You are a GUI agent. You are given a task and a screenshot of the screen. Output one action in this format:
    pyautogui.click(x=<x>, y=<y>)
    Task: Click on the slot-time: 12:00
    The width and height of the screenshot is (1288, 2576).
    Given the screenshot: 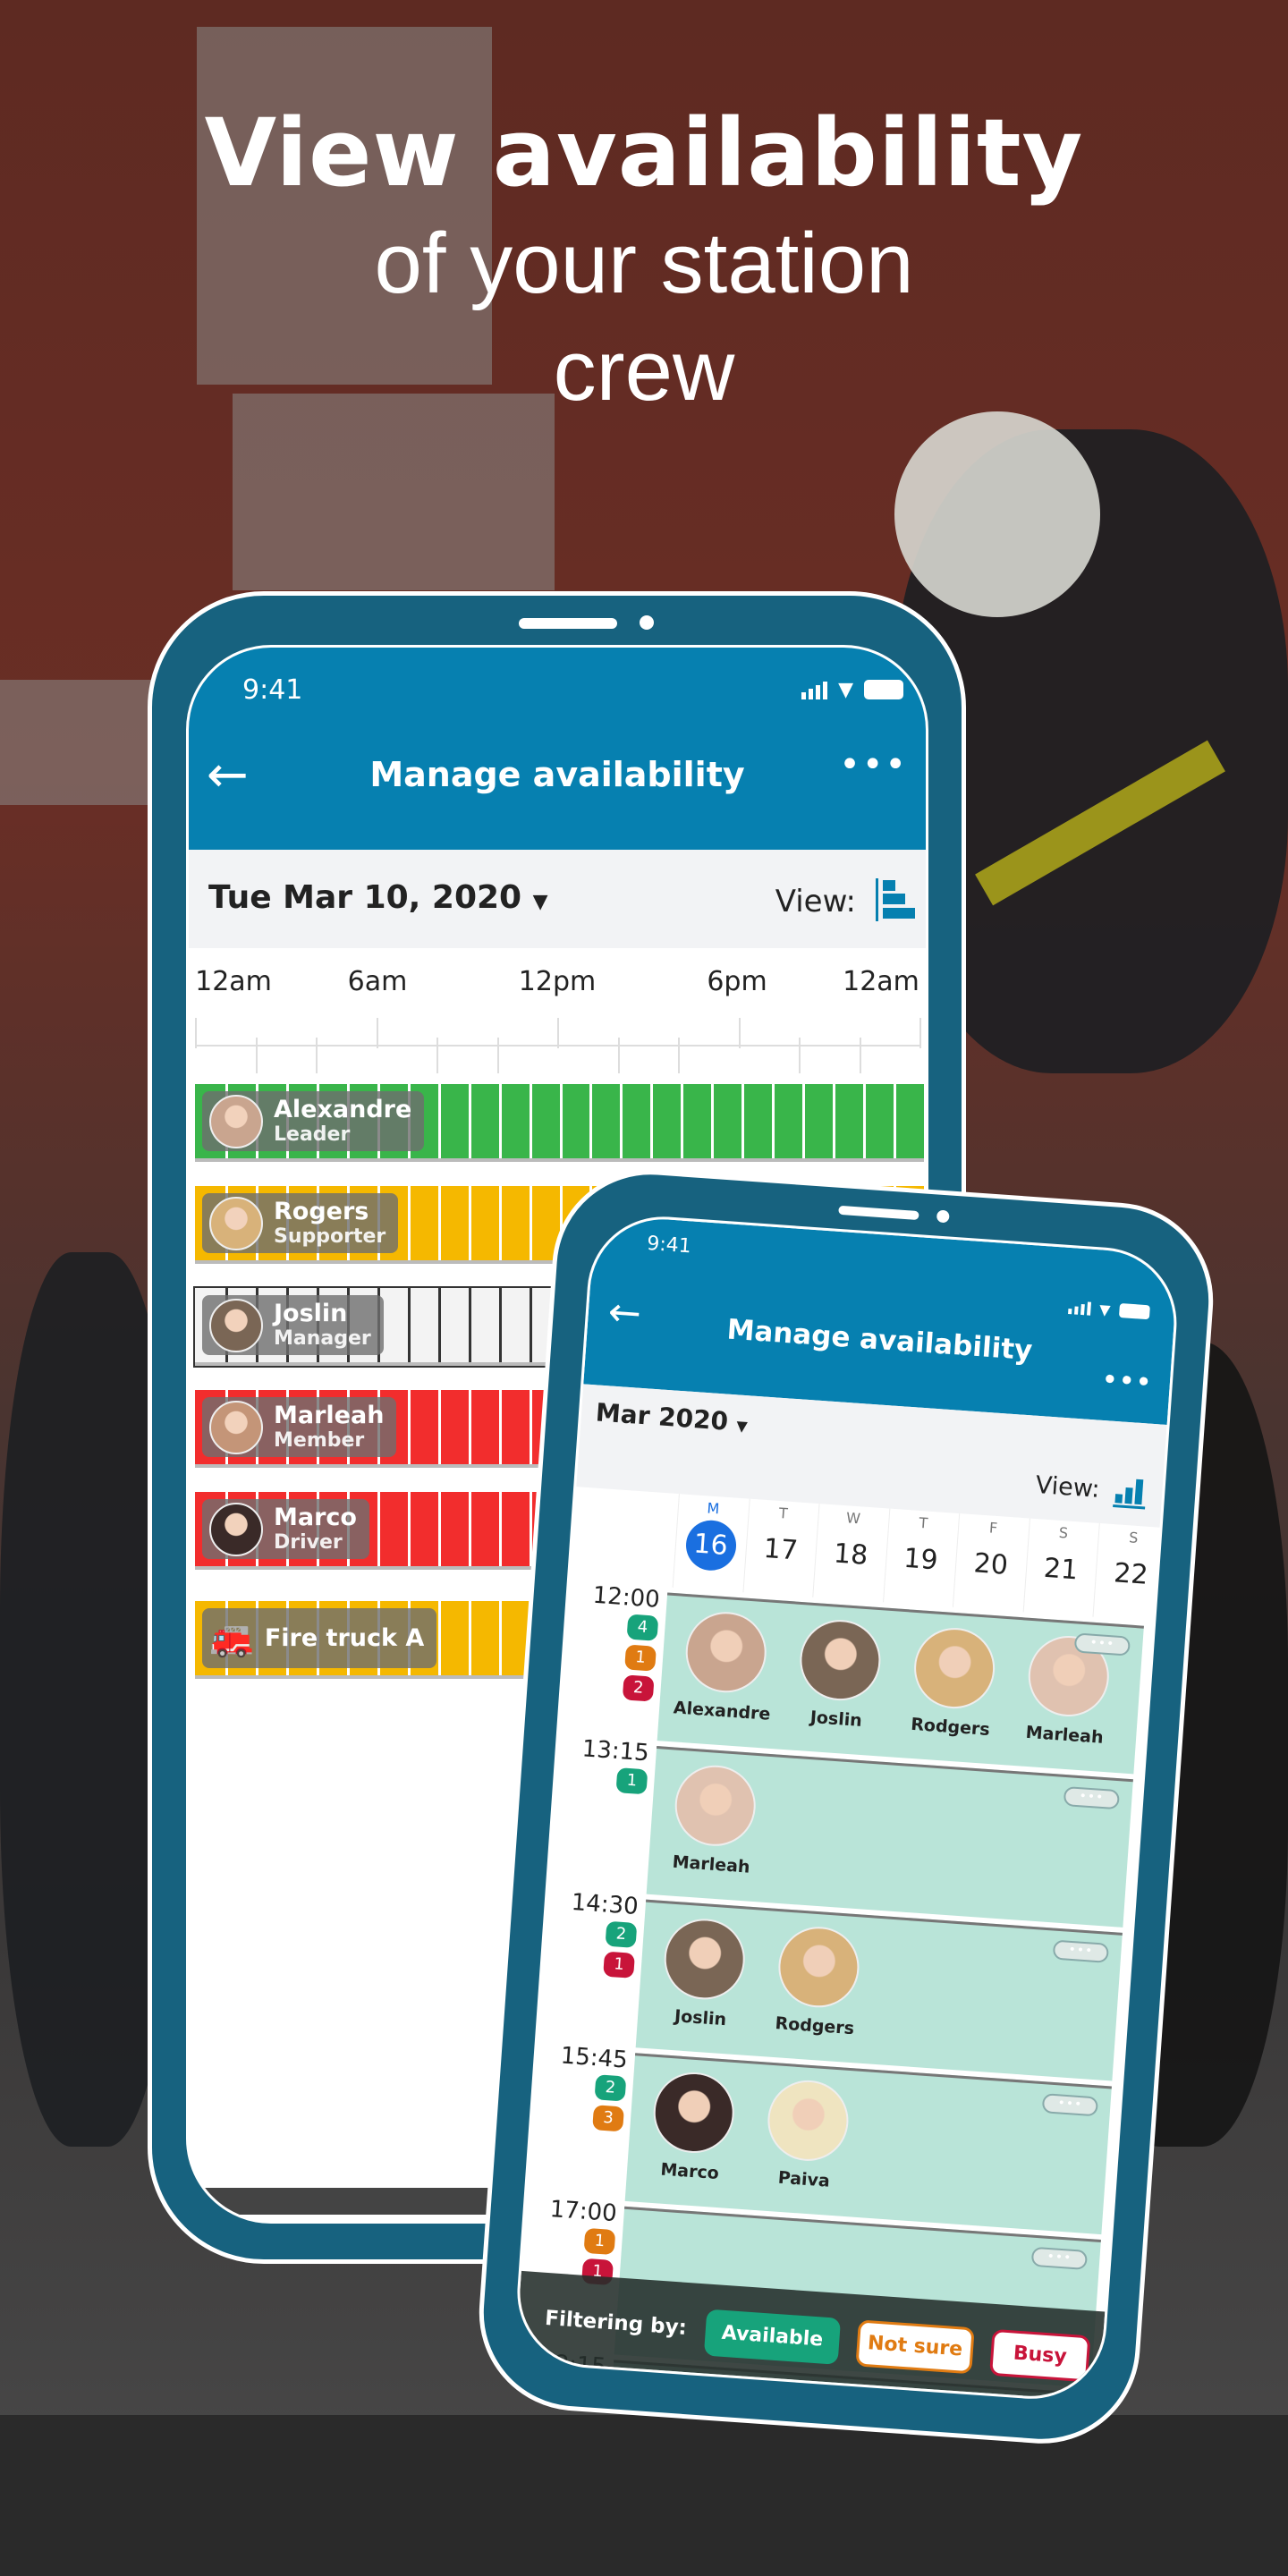 What is the action you would take?
    pyautogui.click(x=626, y=1597)
    